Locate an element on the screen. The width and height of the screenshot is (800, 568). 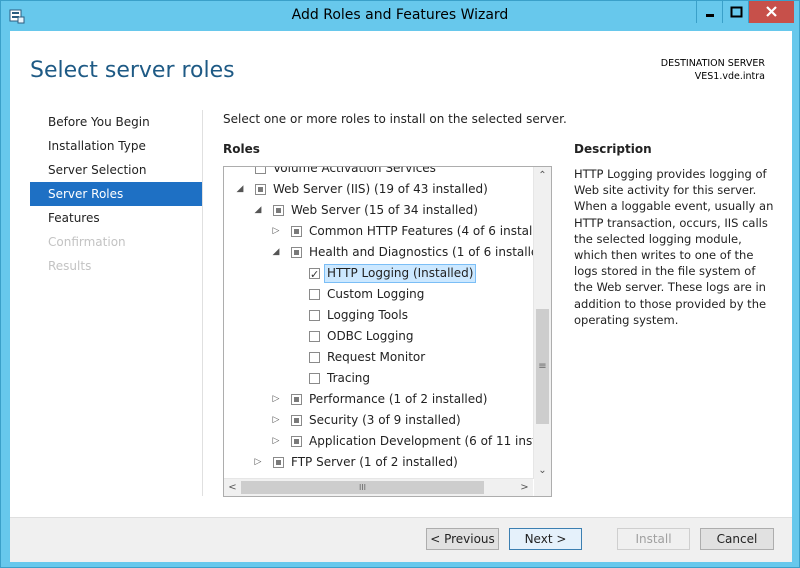
nav-item-server-roles: Server Roles is located at coordinates (116, 194).